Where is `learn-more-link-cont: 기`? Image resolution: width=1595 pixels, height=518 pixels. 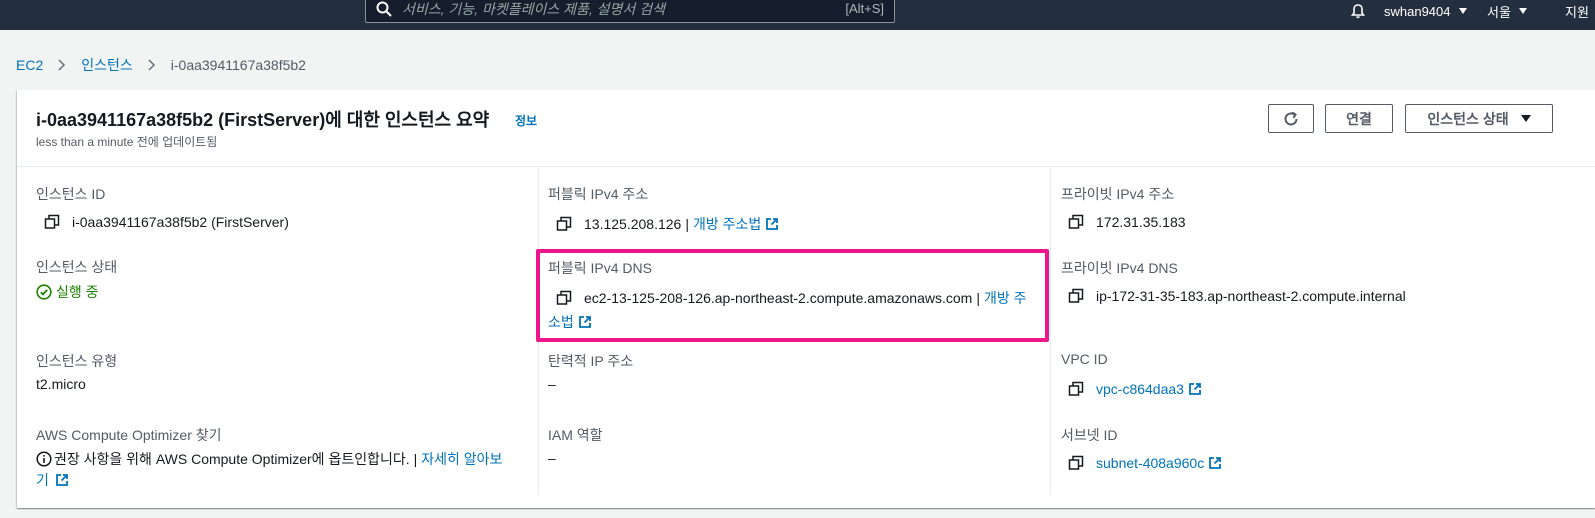 learn-more-link-cont: 기 is located at coordinates (42, 480).